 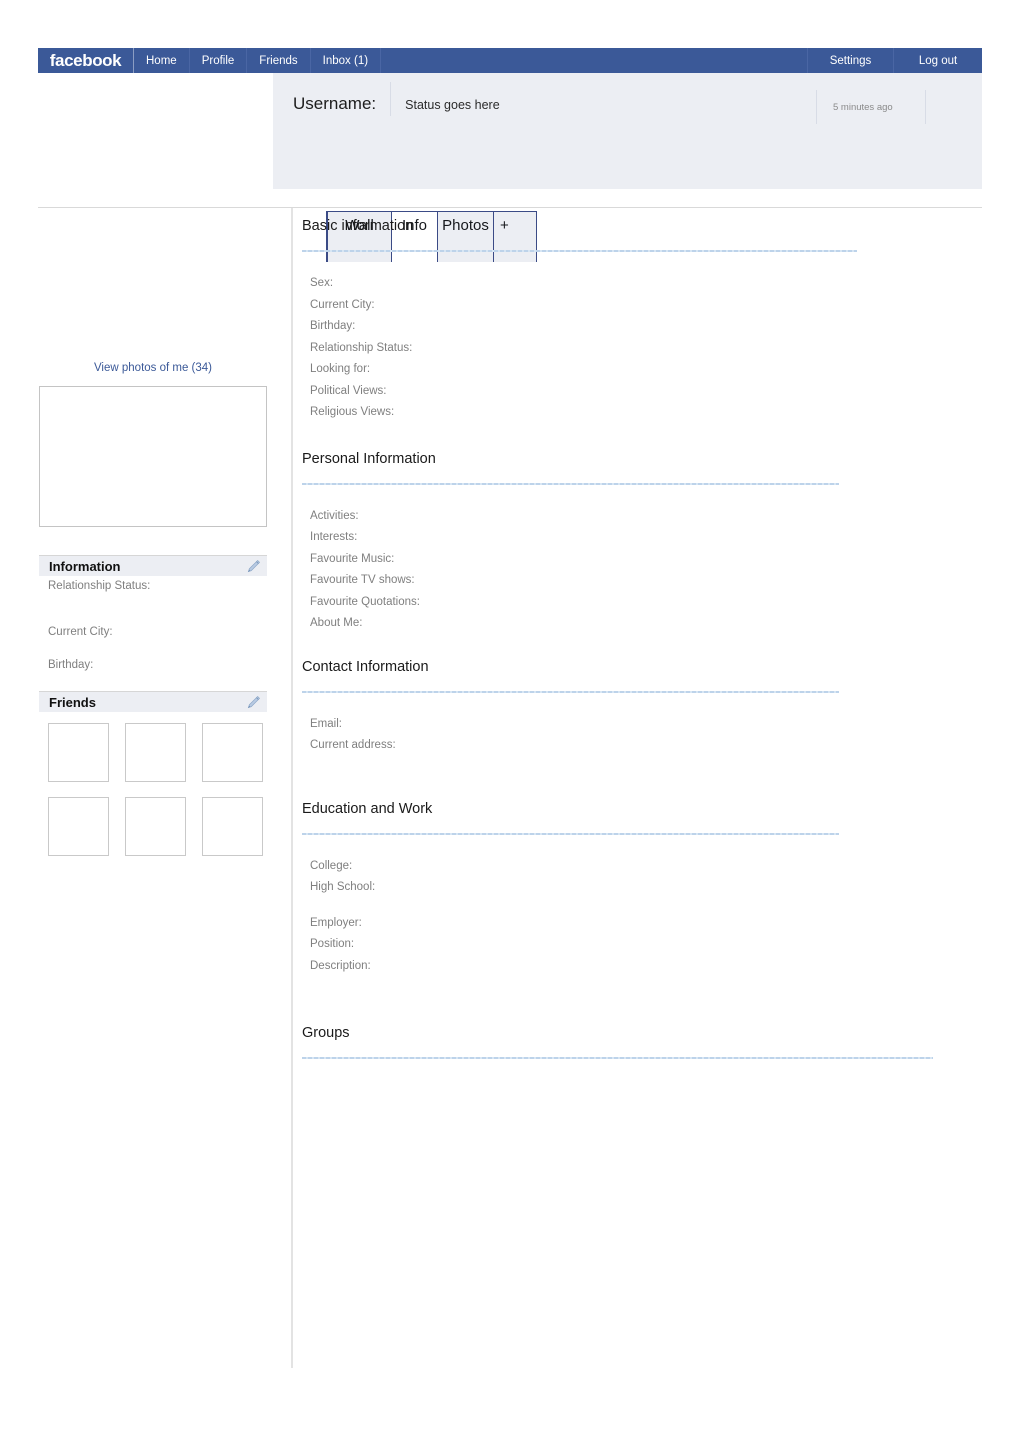 What do you see at coordinates (863, 107) in the screenshot?
I see `status-timestamp: 5 minutes ago` at bounding box center [863, 107].